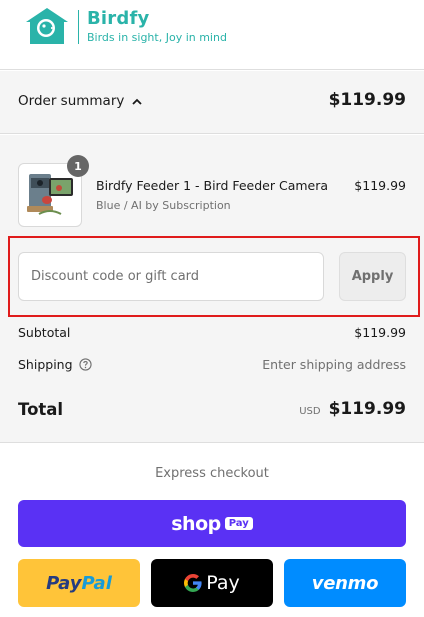 The height and width of the screenshot is (617, 424). Describe the element at coordinates (212, 185) in the screenshot. I see `item-title: Birdfy Feeder 1 - Bird Feeder Camera` at that location.